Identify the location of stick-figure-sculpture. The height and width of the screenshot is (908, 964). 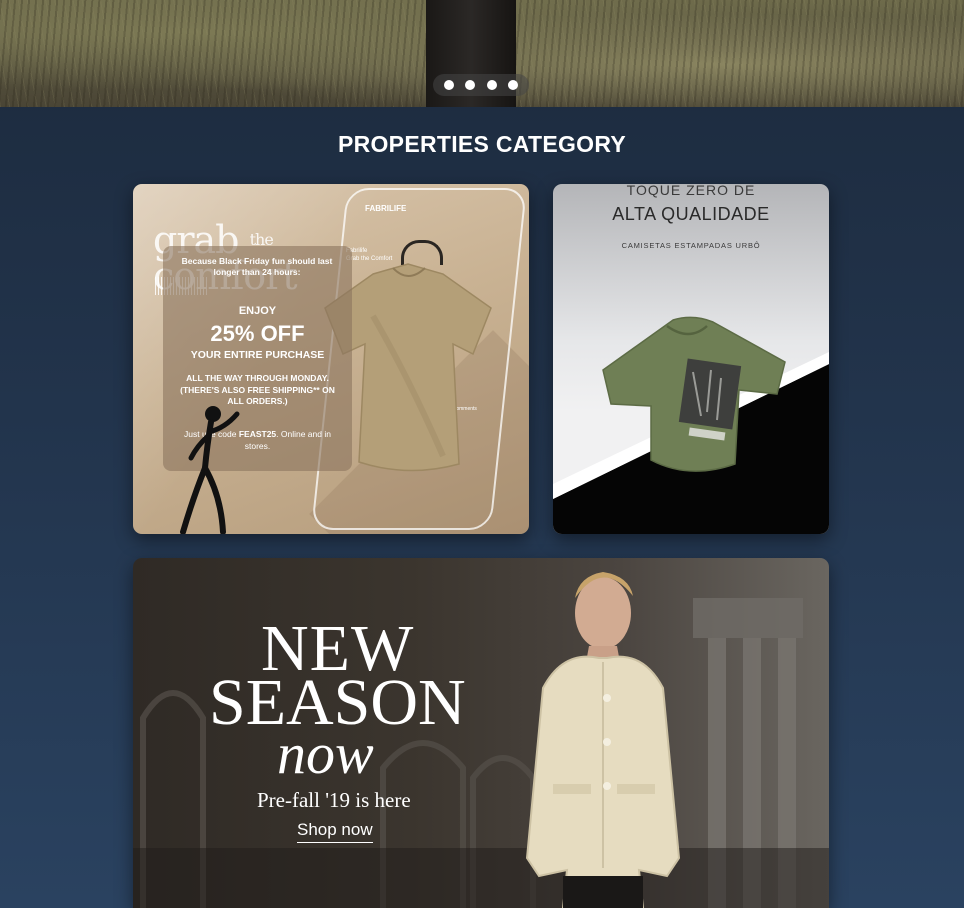
(210, 470).